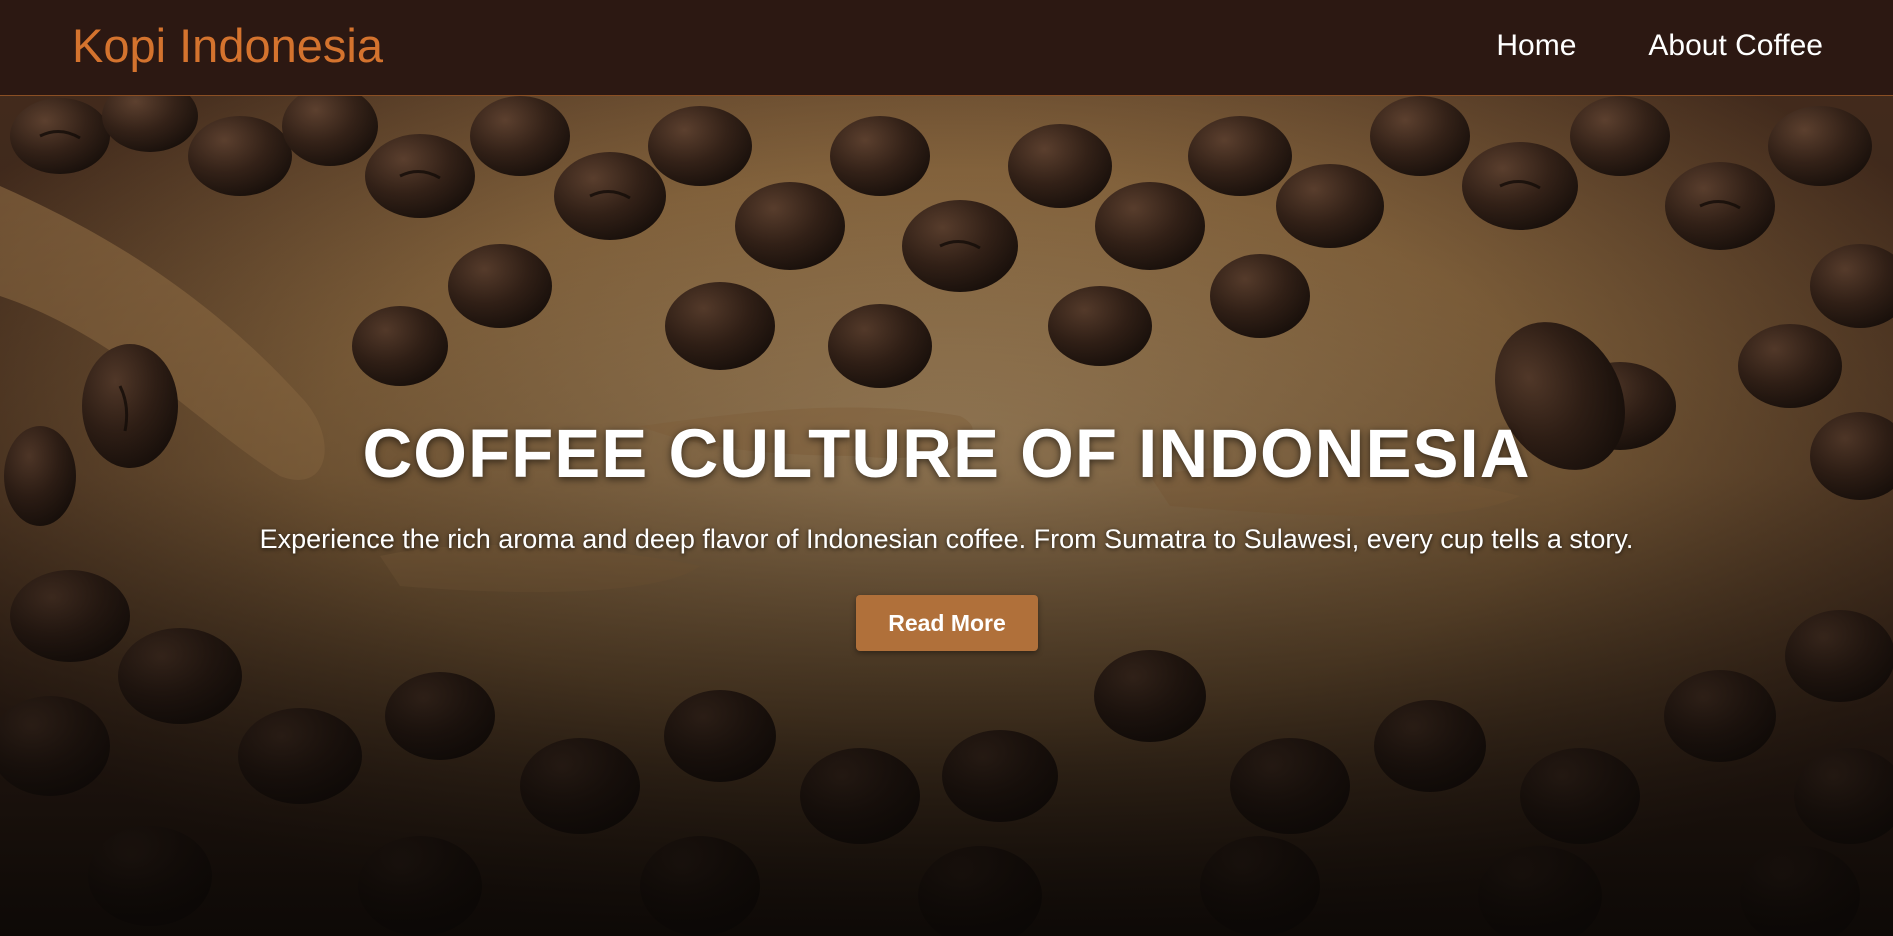 This screenshot has width=1893, height=936. Describe the element at coordinates (1536, 46) in the screenshot. I see `nav-link-home: Home` at that location.